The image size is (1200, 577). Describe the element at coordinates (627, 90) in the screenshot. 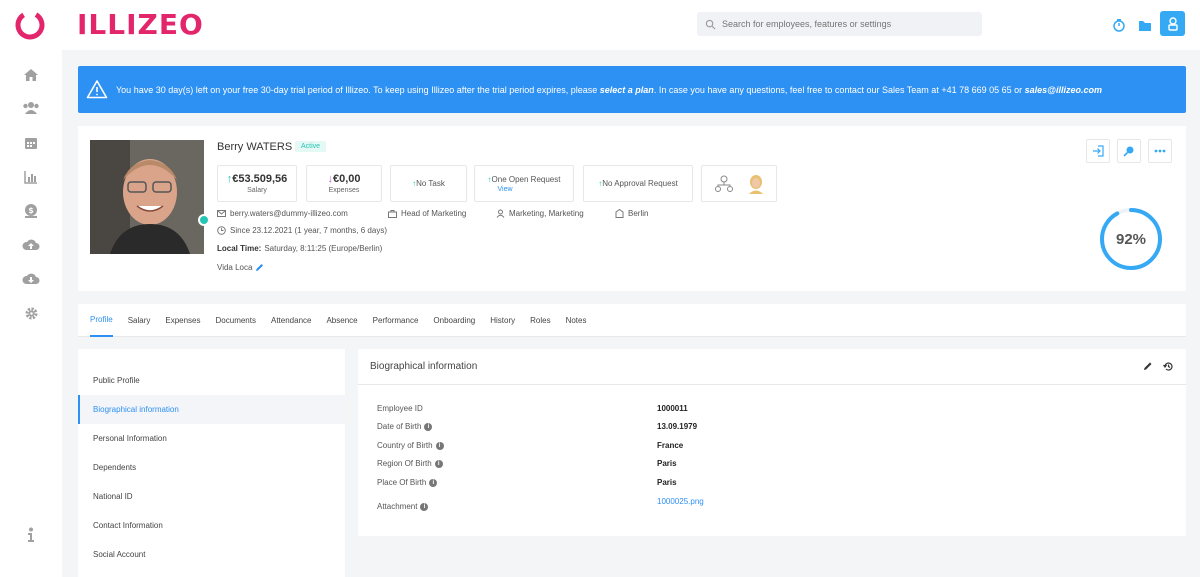

I see `select-plan-link: select a plan` at that location.